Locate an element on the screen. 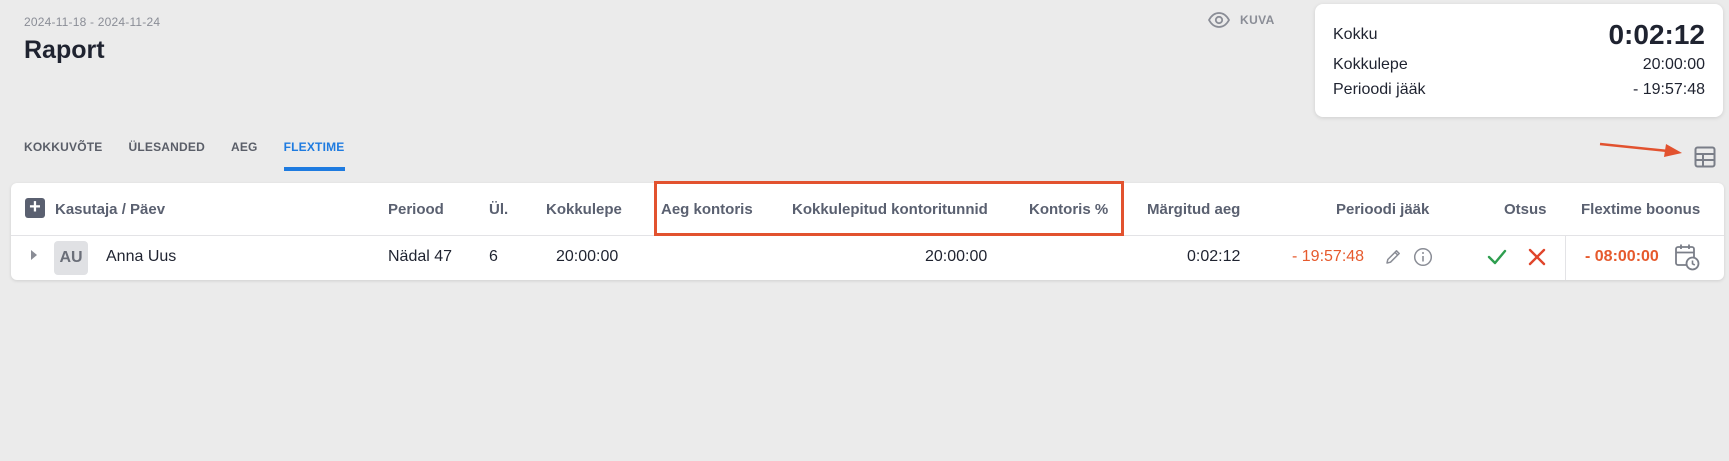 The height and width of the screenshot is (461, 1729). view-label: KUVA is located at coordinates (1257, 20).